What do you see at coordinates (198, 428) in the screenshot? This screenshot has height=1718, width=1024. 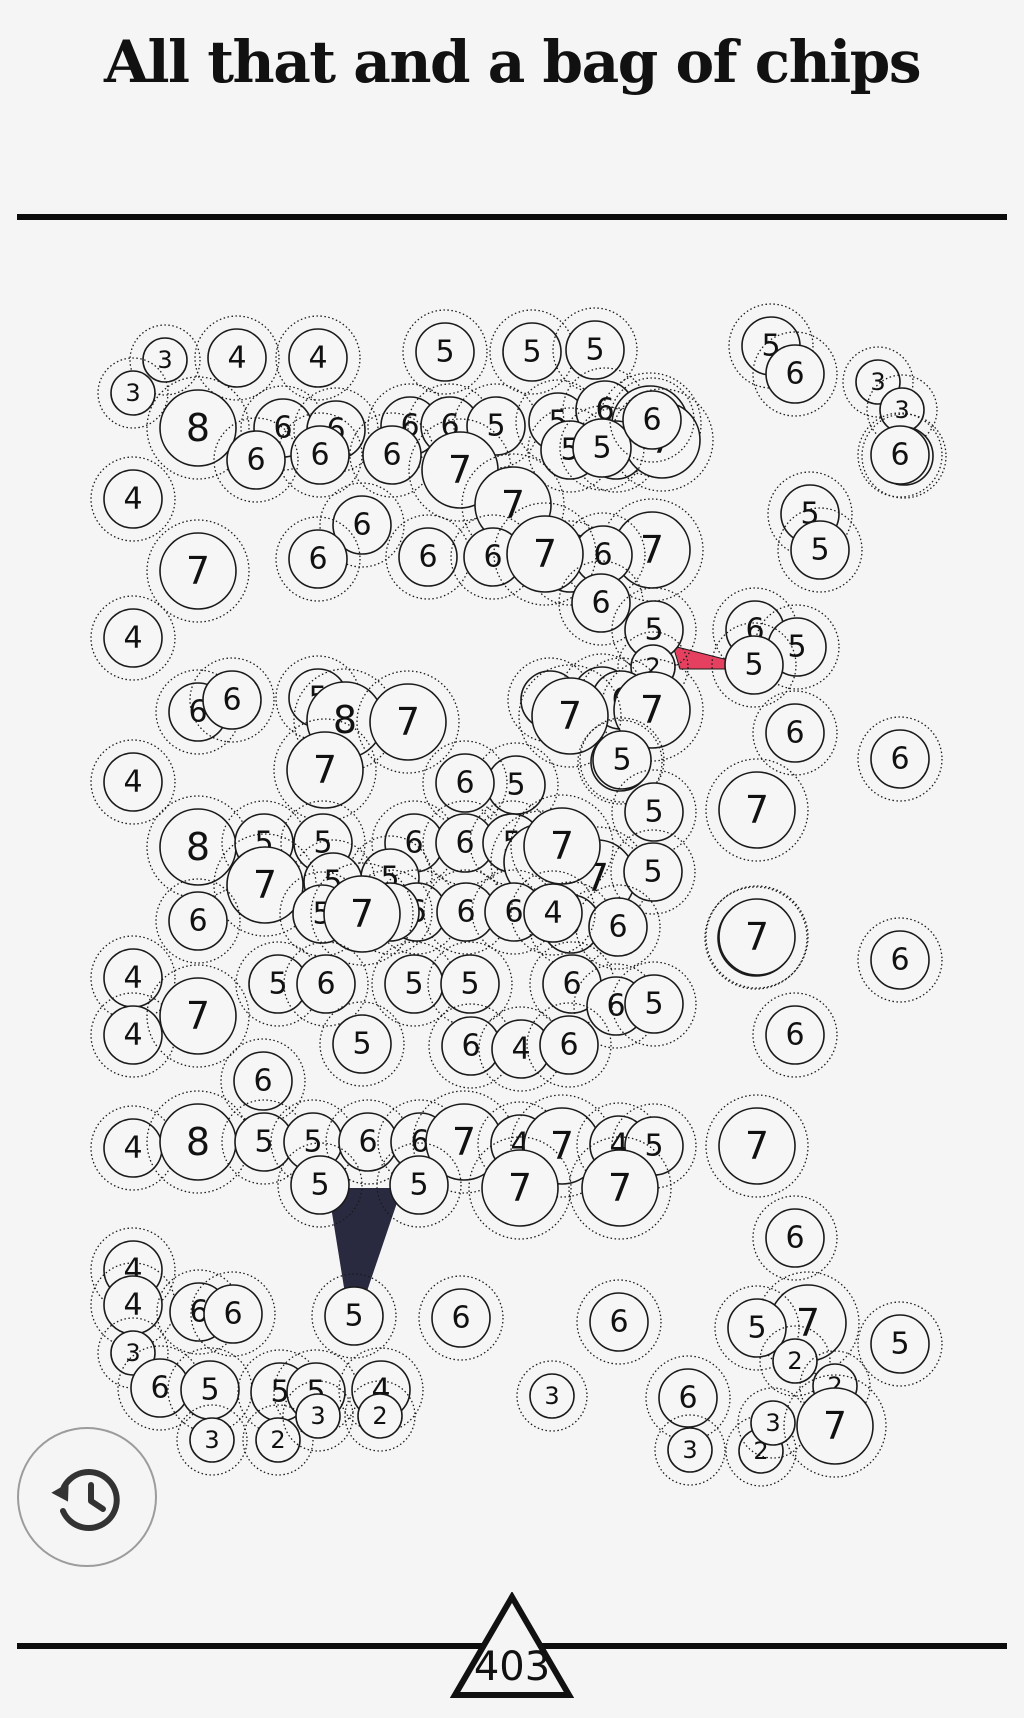 I see `chip-value: 8` at bounding box center [198, 428].